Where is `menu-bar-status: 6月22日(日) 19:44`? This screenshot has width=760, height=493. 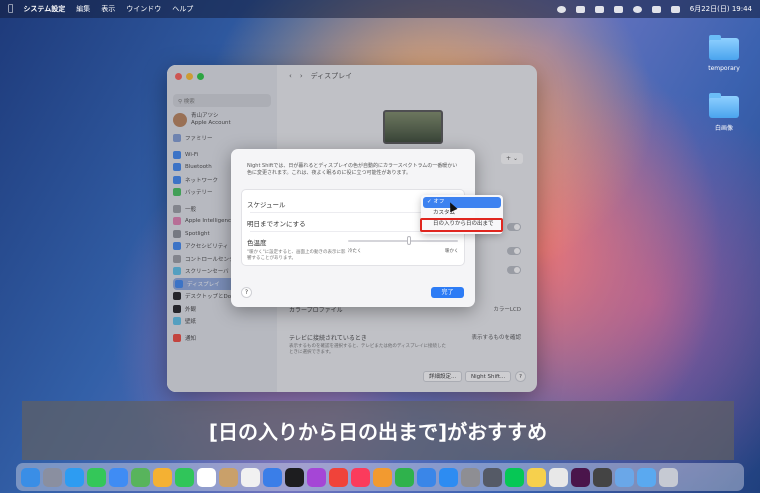
menu-bar-status: 6月22日(日) 19:44 is located at coordinates (654, 9).